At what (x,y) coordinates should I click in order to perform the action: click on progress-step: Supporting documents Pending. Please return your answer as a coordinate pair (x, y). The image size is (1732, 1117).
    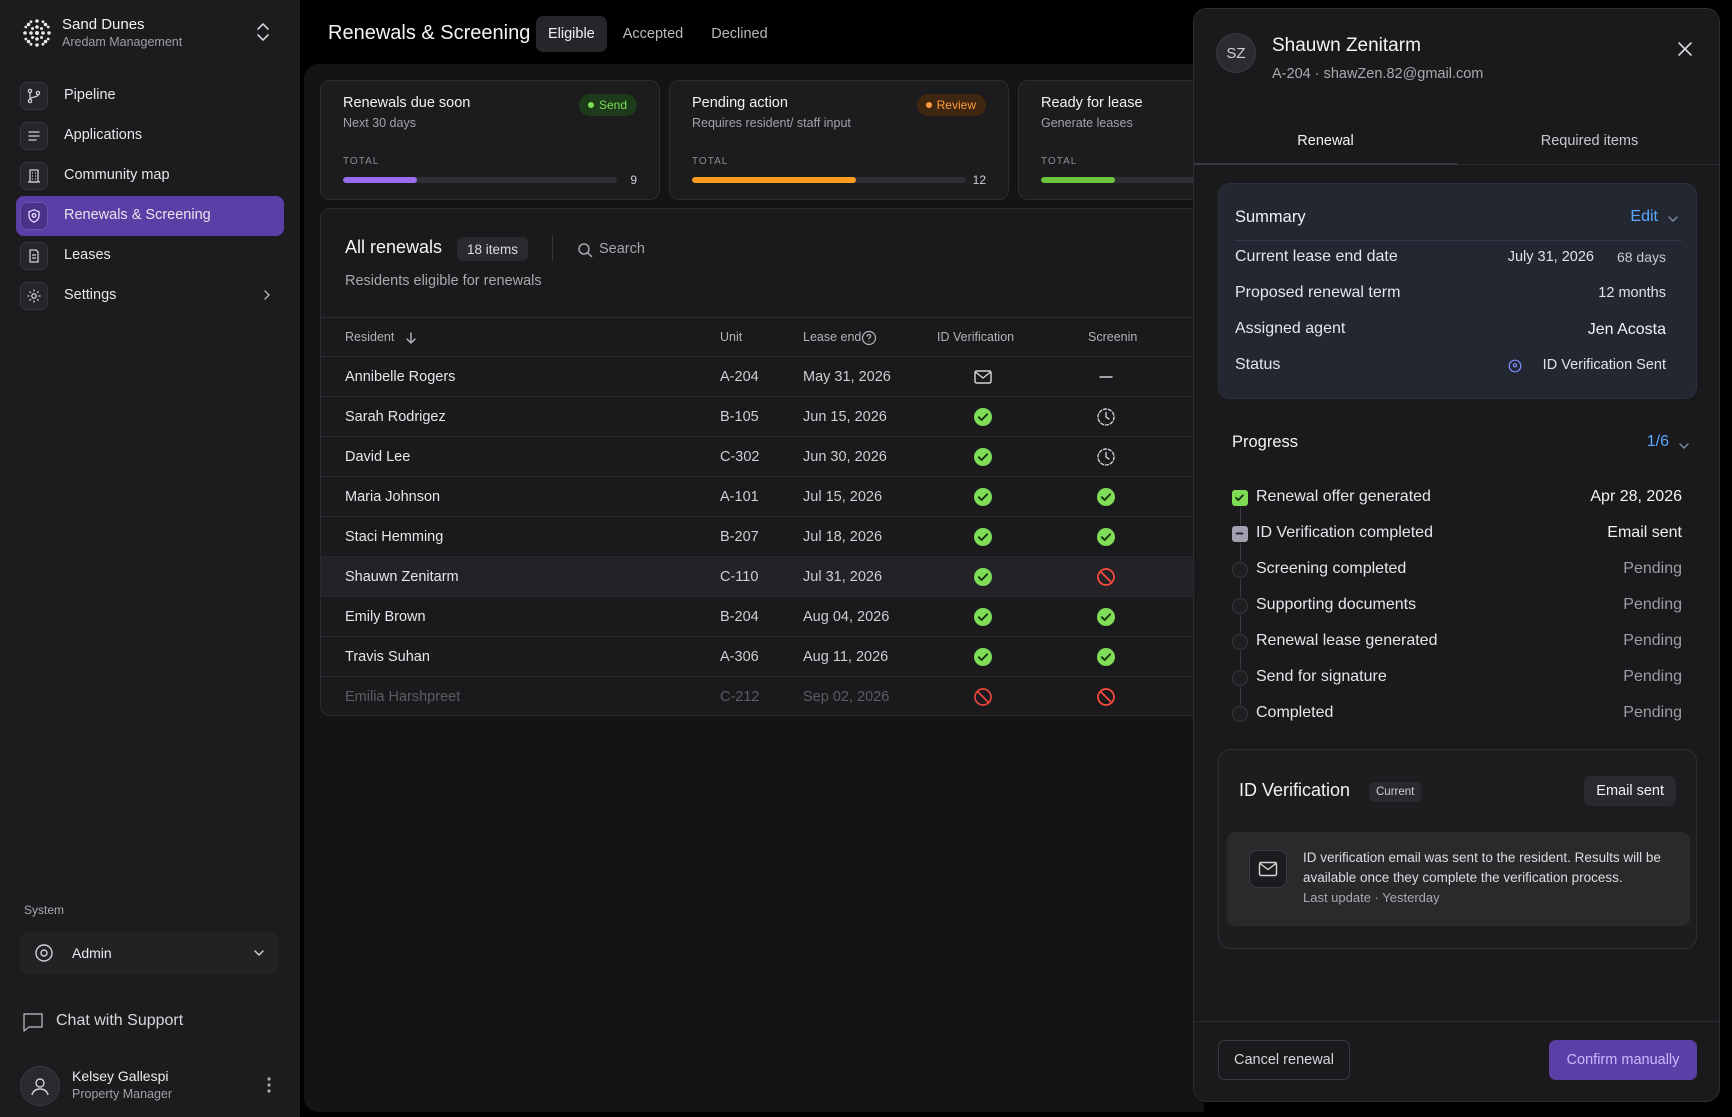
    Looking at the image, I should click on (1457, 605).